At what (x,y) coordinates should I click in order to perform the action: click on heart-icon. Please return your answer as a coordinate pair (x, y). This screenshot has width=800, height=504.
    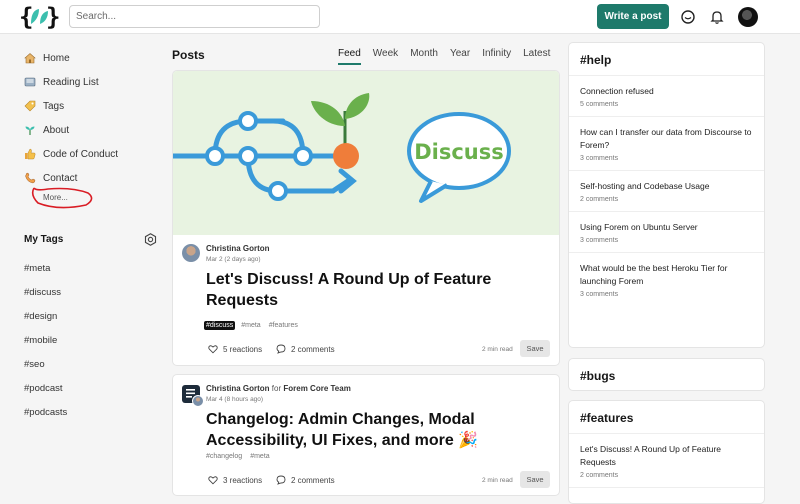
    Looking at the image, I should click on (213, 480).